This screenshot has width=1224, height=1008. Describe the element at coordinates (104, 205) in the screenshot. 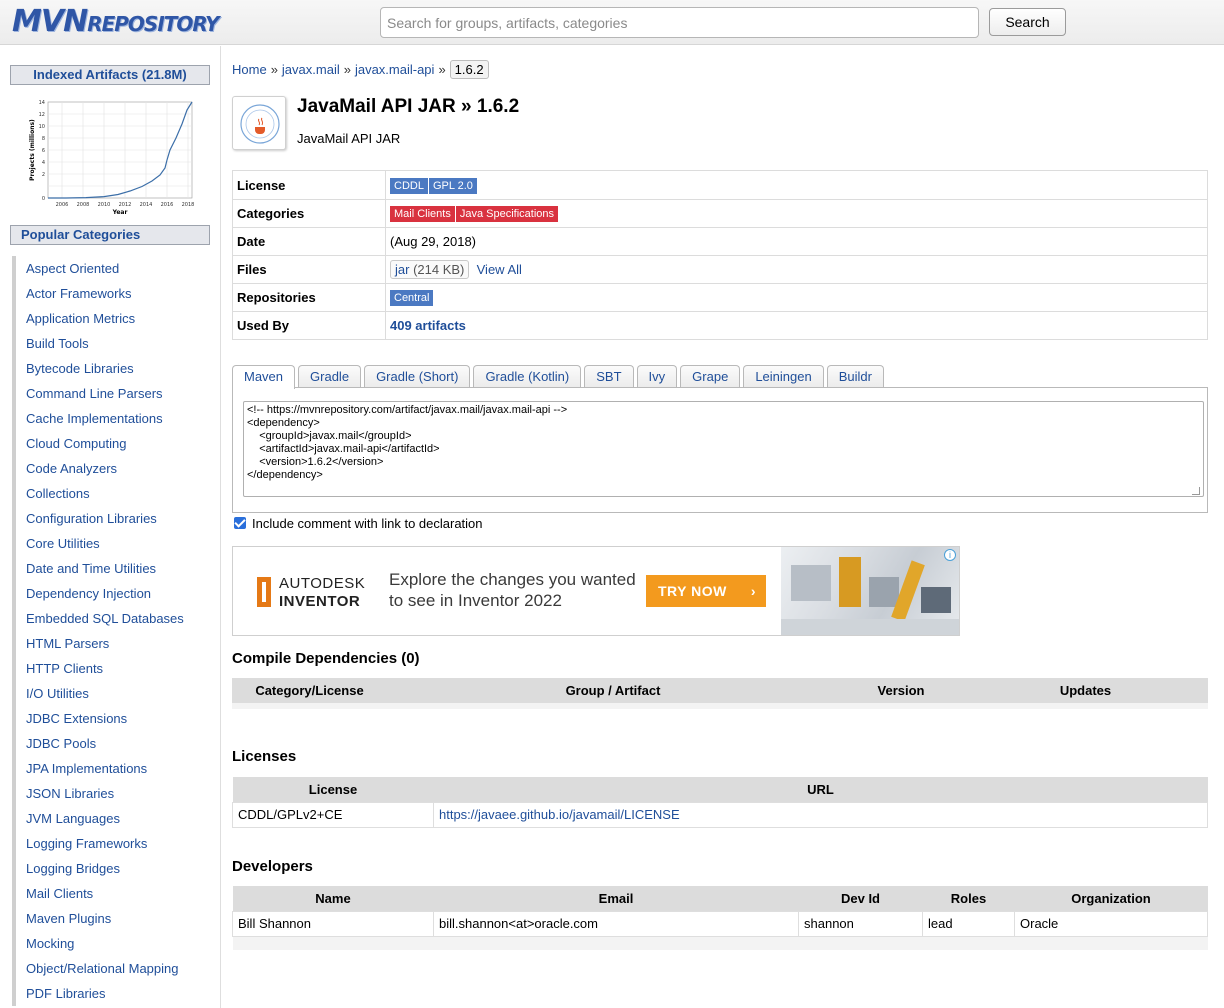

I see `x-tick: 2010` at that location.